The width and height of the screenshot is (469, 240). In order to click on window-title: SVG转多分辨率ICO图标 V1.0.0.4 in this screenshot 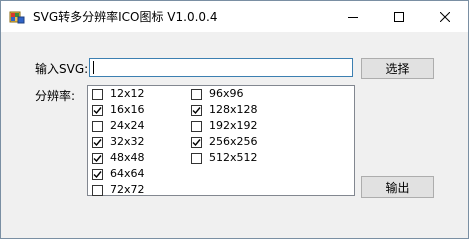, I will do `click(125, 17)`.